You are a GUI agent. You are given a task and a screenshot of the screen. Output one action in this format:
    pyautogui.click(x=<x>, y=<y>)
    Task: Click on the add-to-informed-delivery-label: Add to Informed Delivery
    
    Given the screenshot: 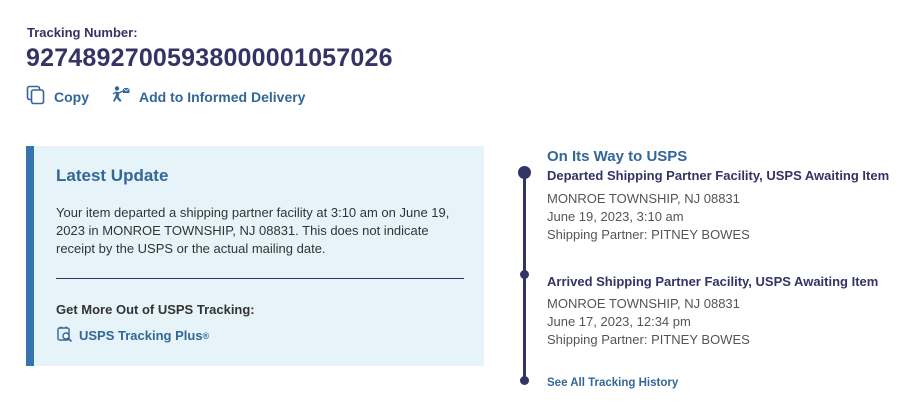 What is the action you would take?
    pyautogui.click(x=222, y=96)
    